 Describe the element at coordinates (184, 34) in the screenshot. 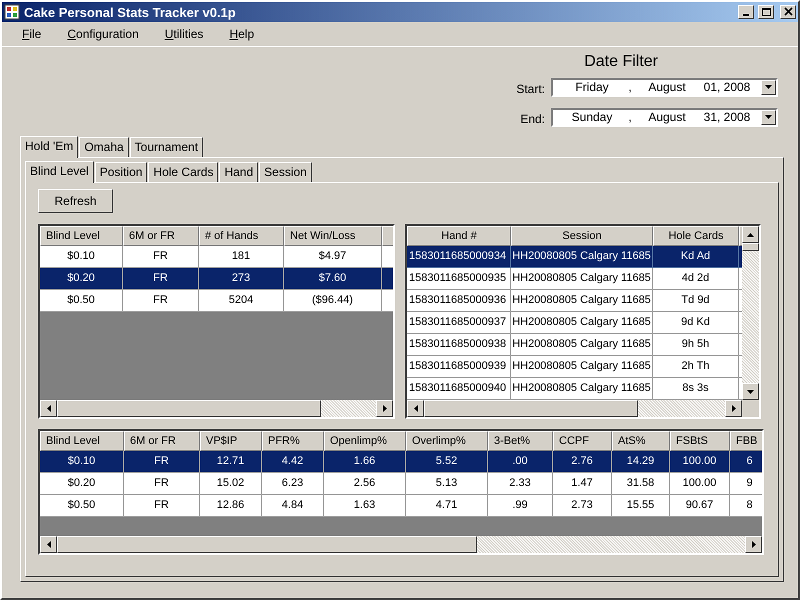

I see `menu-item: Utilities` at that location.